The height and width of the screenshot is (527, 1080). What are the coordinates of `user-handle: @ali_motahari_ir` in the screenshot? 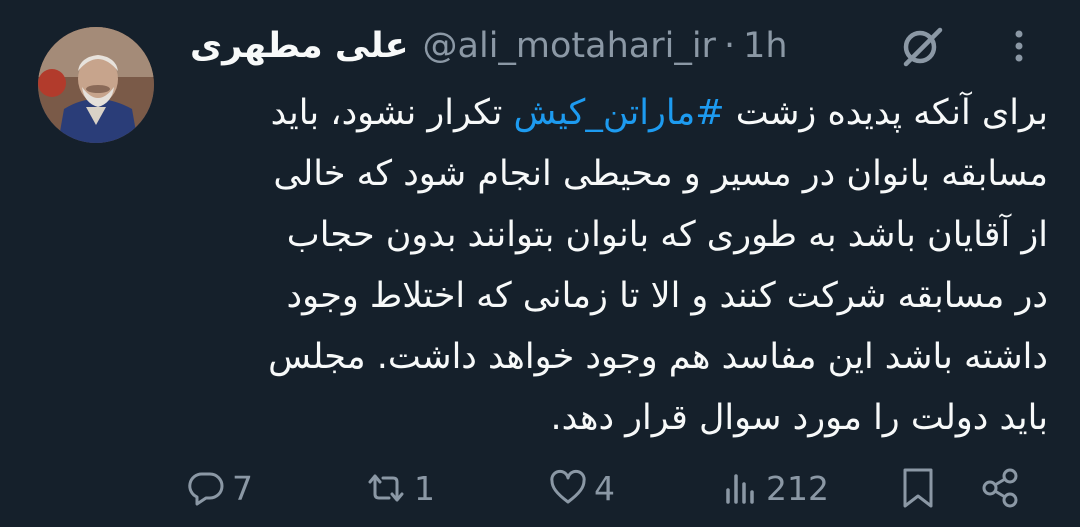 It's located at (569, 46).